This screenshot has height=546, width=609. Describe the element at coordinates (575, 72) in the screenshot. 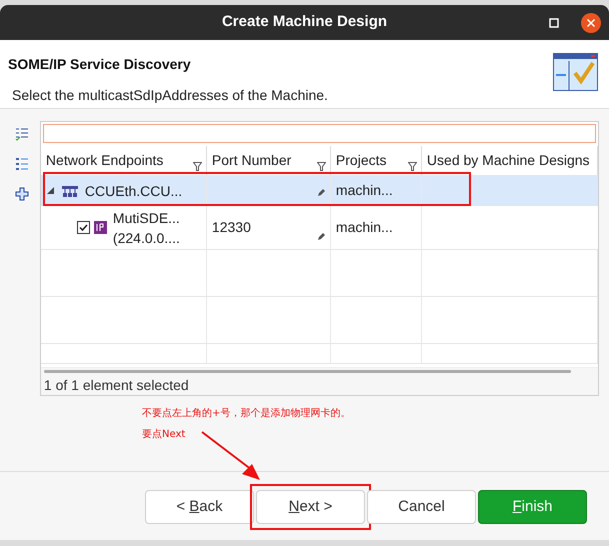

I see `checked-window-icon` at that location.